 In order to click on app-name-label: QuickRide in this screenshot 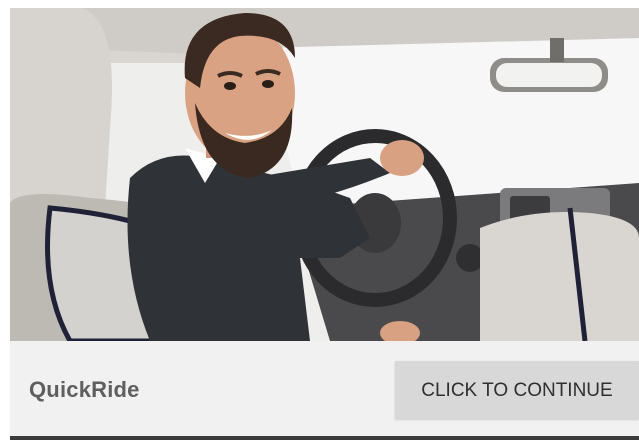, I will do `click(84, 389)`.